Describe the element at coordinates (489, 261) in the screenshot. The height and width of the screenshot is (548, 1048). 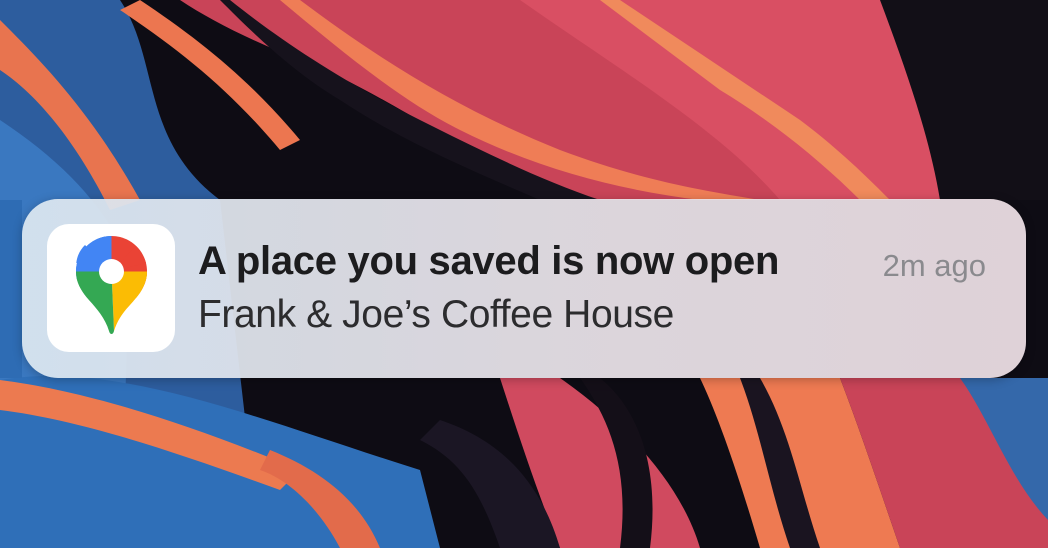
I see `notification-title: A place you saved is now open` at that location.